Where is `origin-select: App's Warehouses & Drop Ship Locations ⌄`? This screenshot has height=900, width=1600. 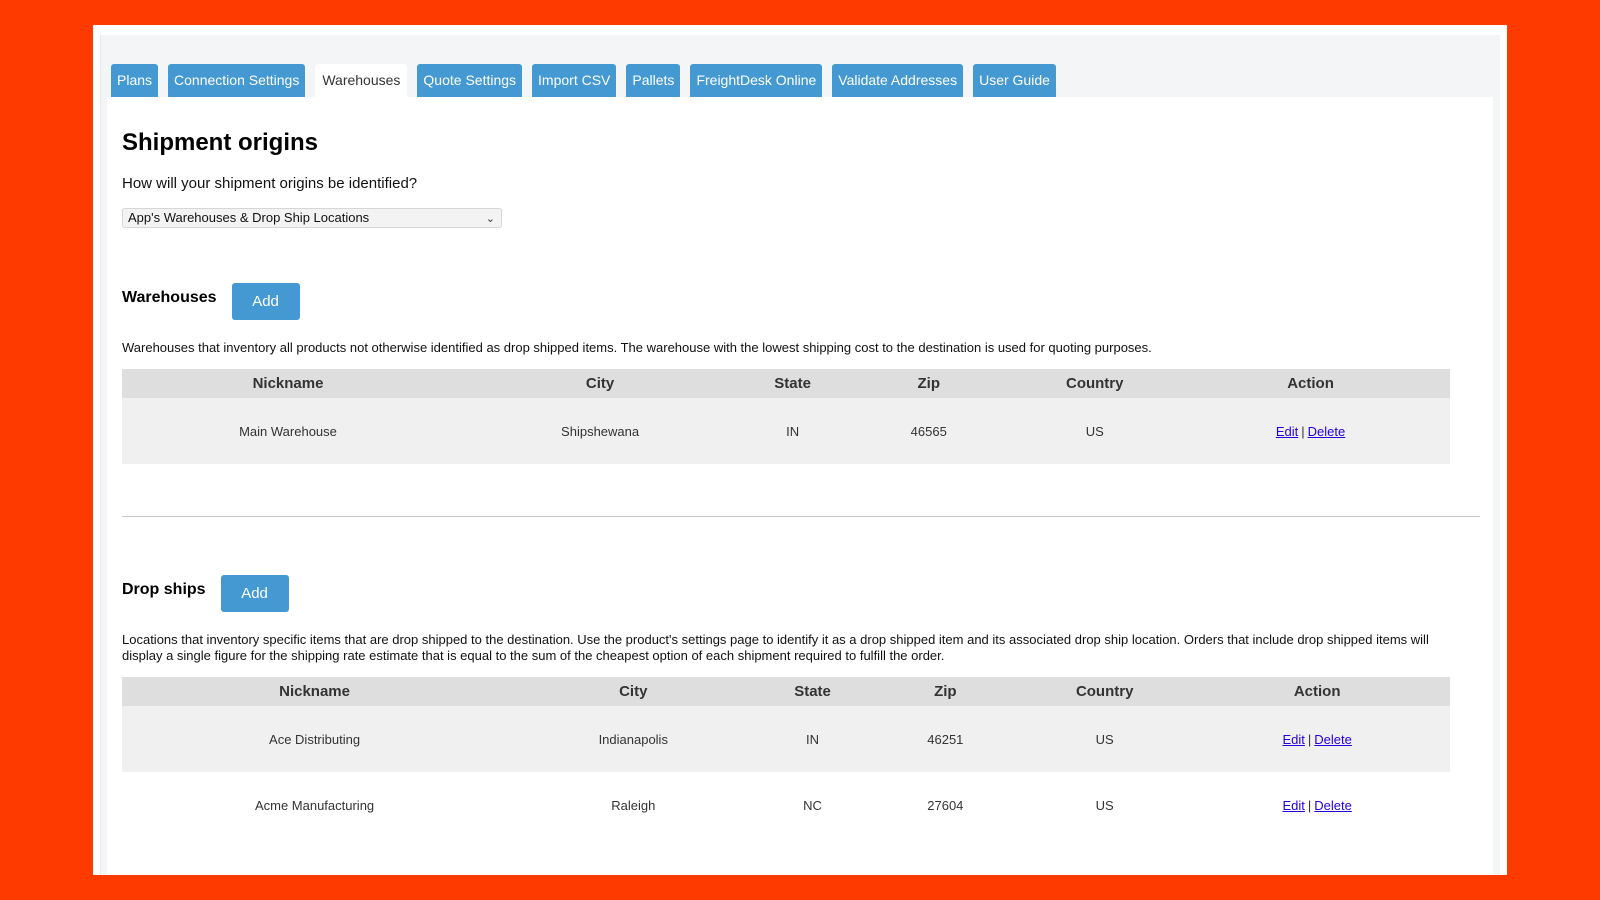 origin-select: App's Warehouses & Drop Ship Locations ⌄ is located at coordinates (312, 218).